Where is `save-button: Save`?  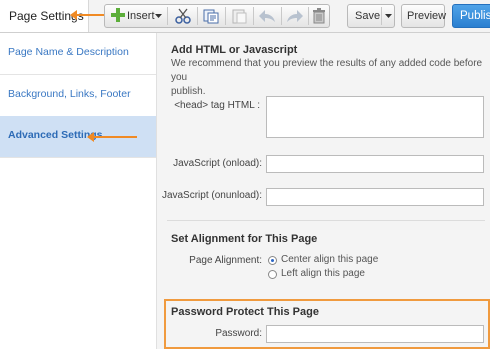
save-button: Save is located at coordinates (364, 16).